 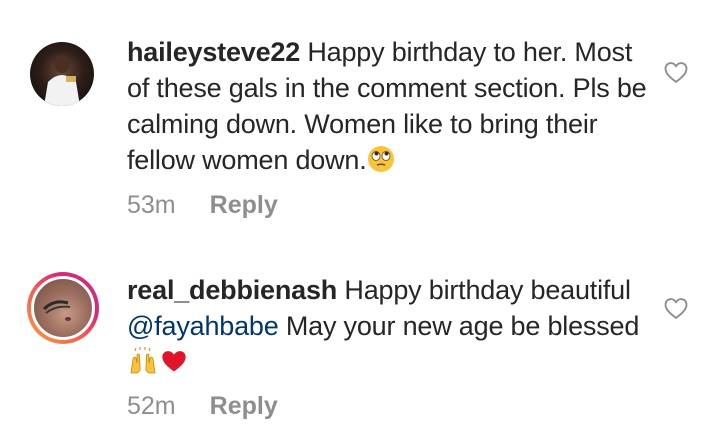 I want to click on mention-link: @fayahbabe, so click(x=203, y=326).